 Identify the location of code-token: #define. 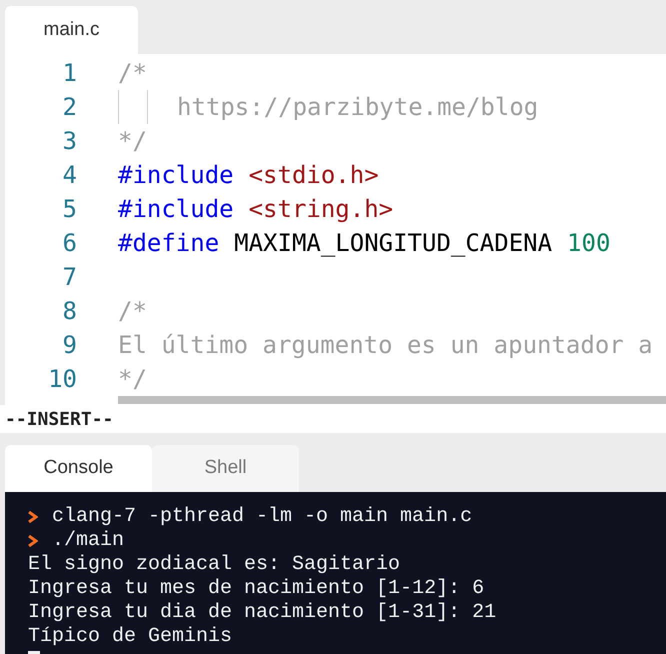
(169, 243).